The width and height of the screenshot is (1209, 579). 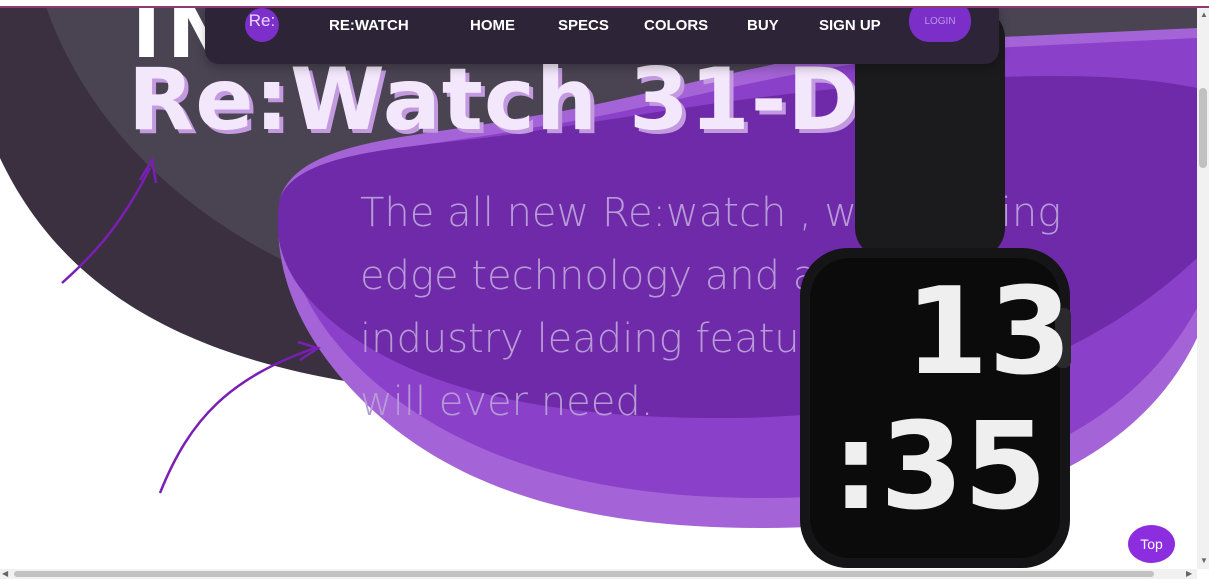 I want to click on vertical-scrollbar: ▲ ▼, so click(x=1203, y=288).